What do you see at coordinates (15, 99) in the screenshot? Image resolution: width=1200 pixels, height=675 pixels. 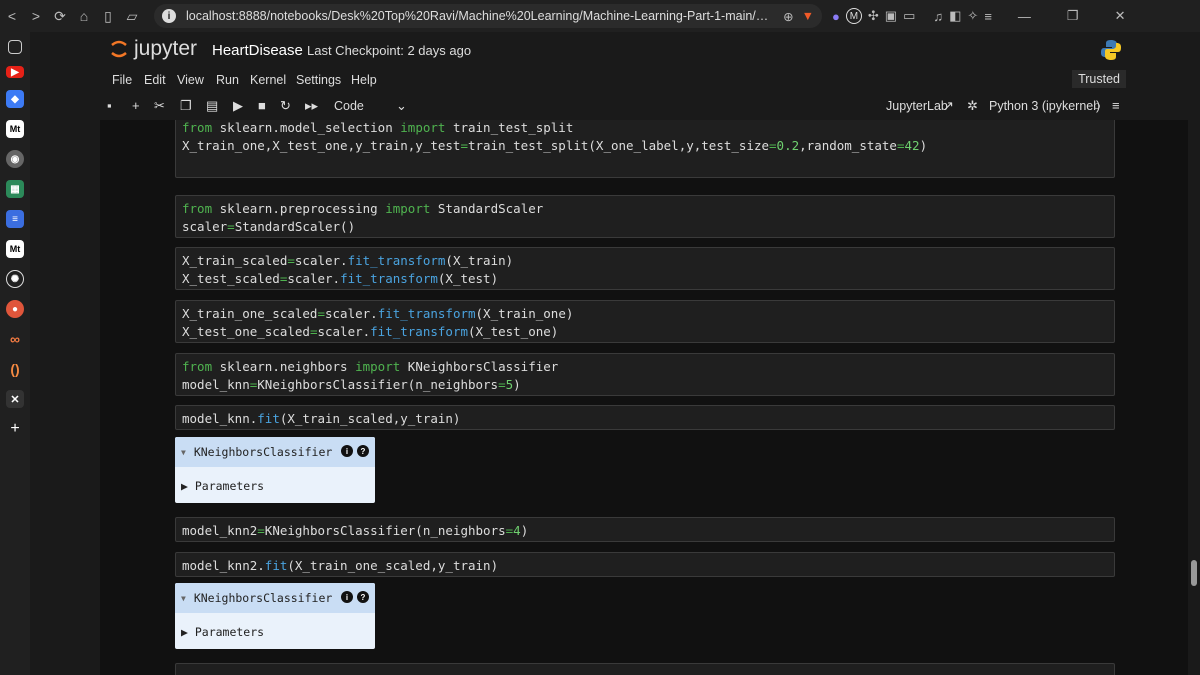 I see `shield-icon: ◆` at bounding box center [15, 99].